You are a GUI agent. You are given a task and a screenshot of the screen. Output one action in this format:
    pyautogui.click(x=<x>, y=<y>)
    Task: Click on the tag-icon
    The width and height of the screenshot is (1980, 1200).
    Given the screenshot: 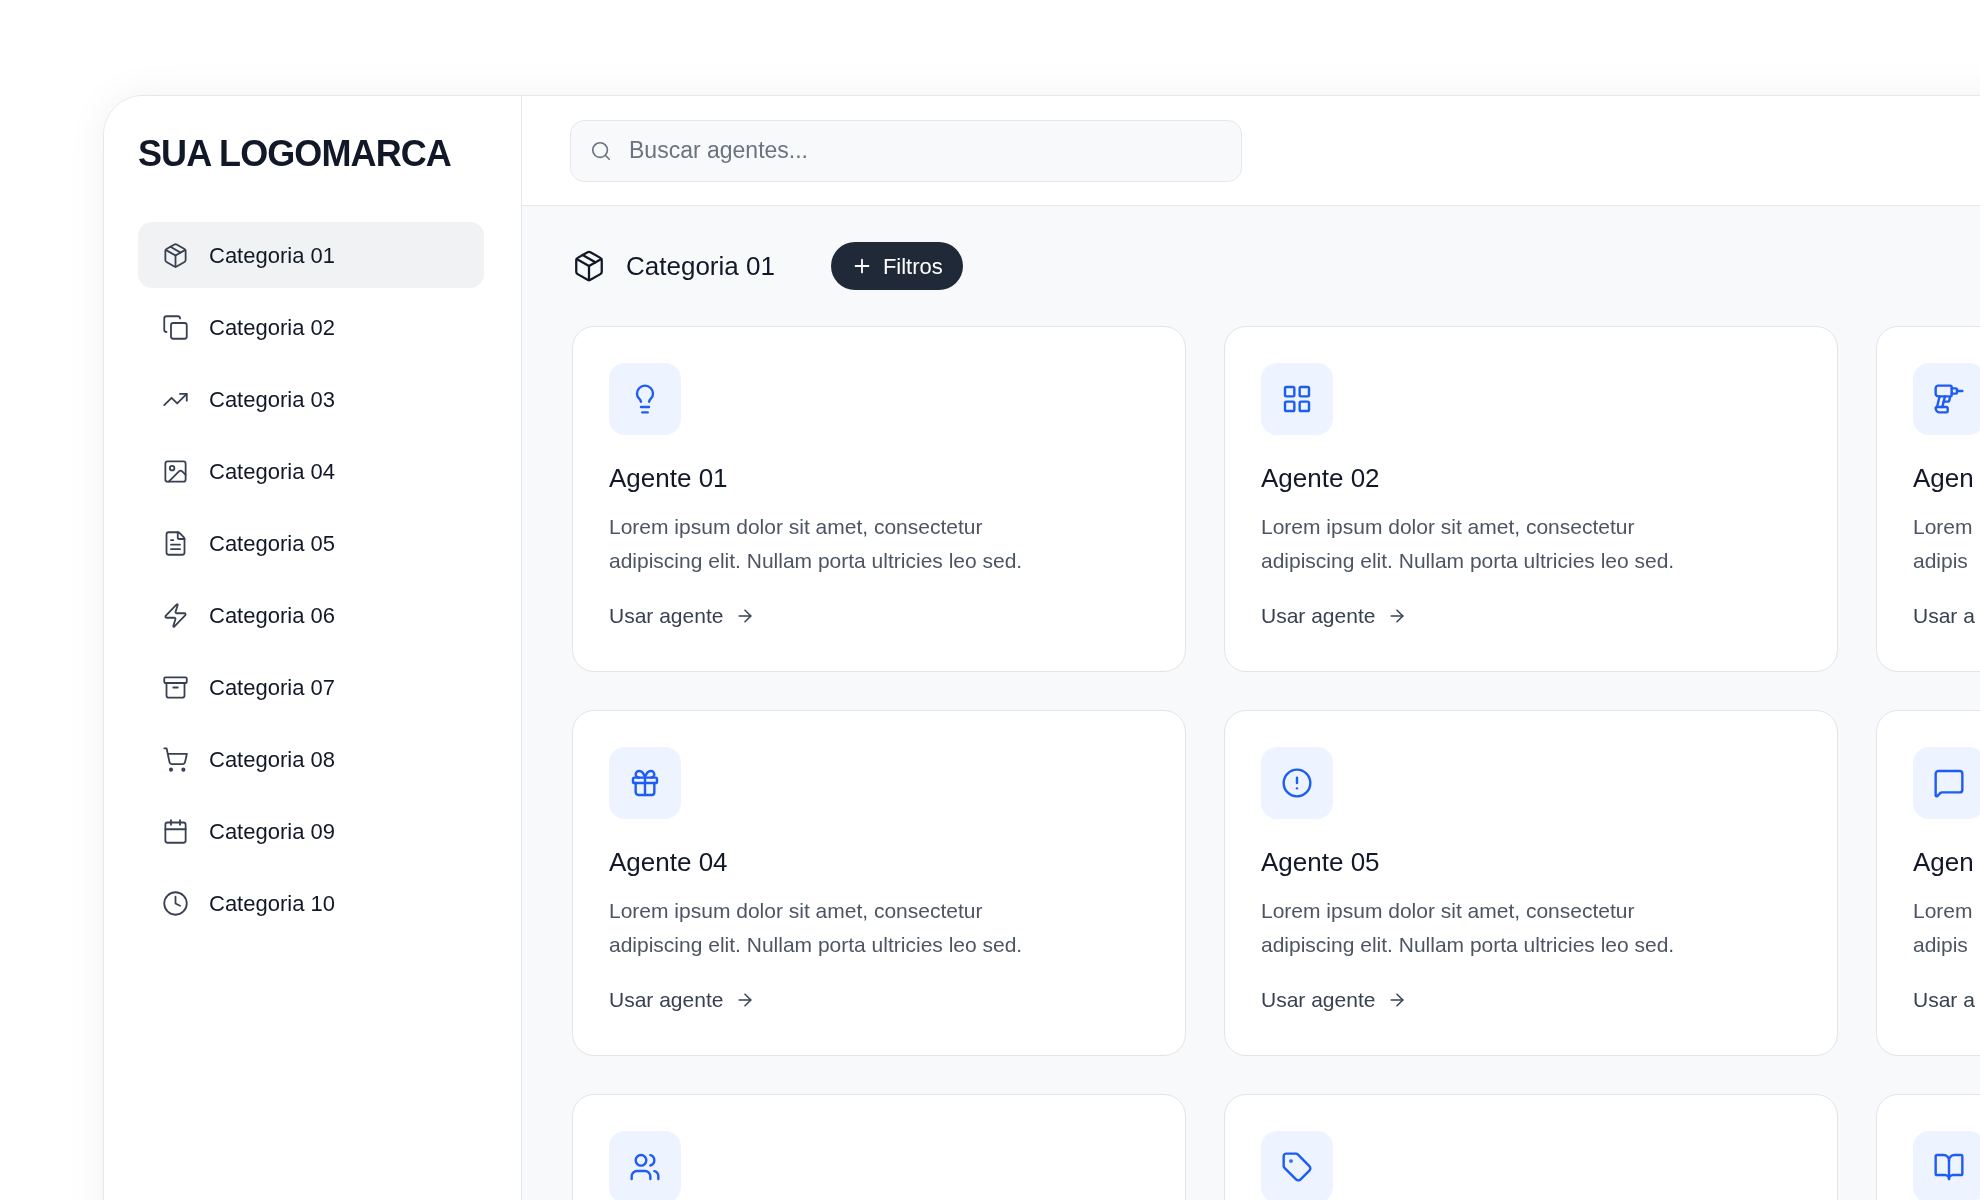 What is the action you would take?
    pyautogui.click(x=1297, y=1167)
    